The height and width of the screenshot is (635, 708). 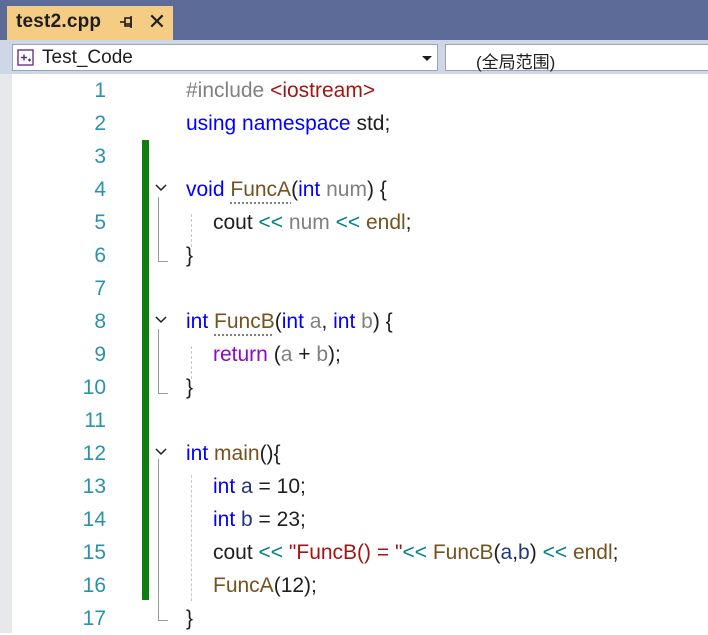 I want to click on line-number: 7, so click(x=100, y=288).